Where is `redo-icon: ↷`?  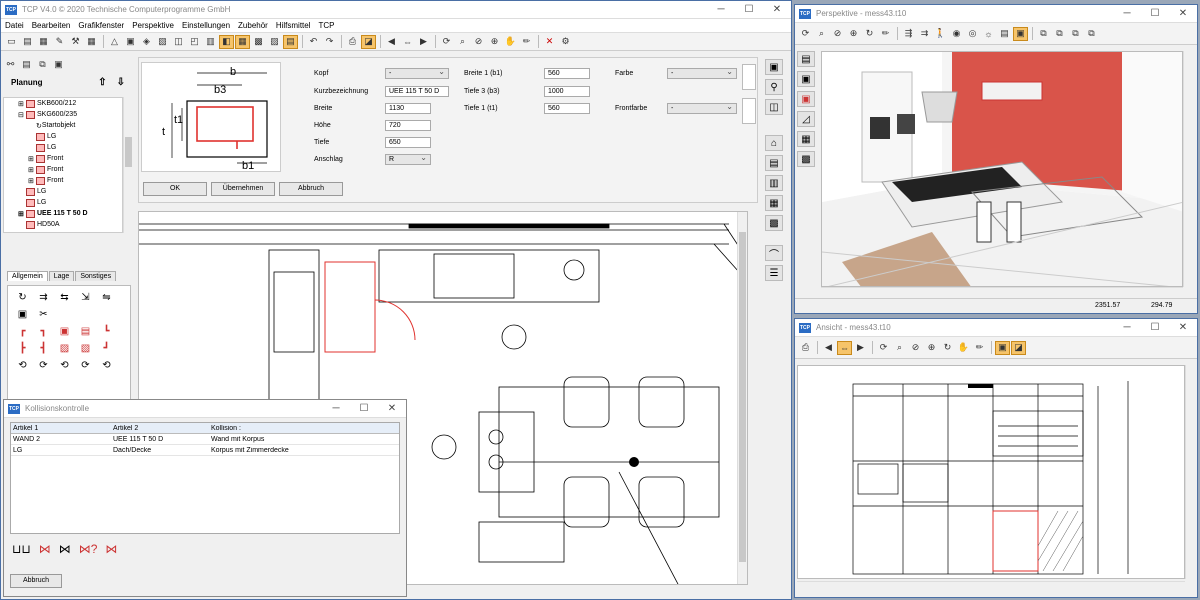 redo-icon: ↷ is located at coordinates (329, 42).